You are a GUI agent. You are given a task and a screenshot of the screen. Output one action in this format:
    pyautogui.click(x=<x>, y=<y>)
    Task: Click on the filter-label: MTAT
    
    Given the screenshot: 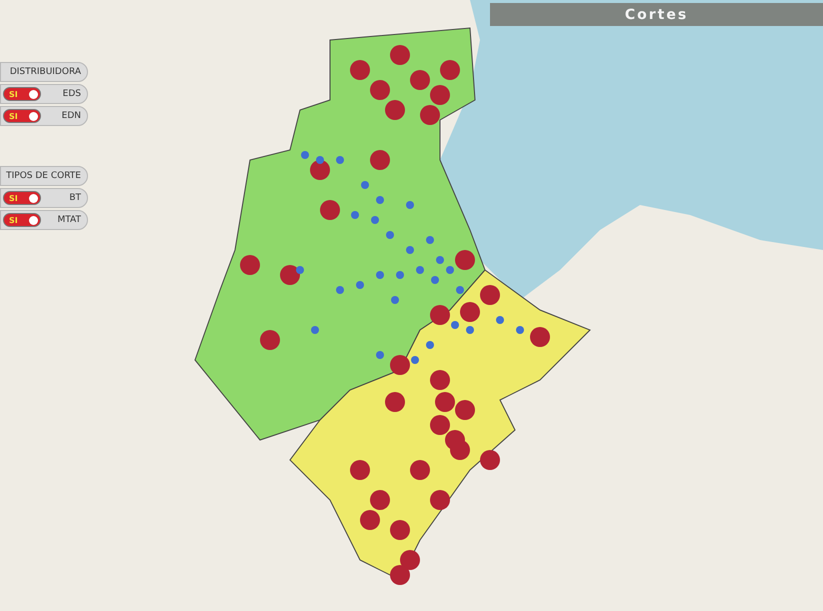 What is the action you would take?
    pyautogui.click(x=69, y=220)
    